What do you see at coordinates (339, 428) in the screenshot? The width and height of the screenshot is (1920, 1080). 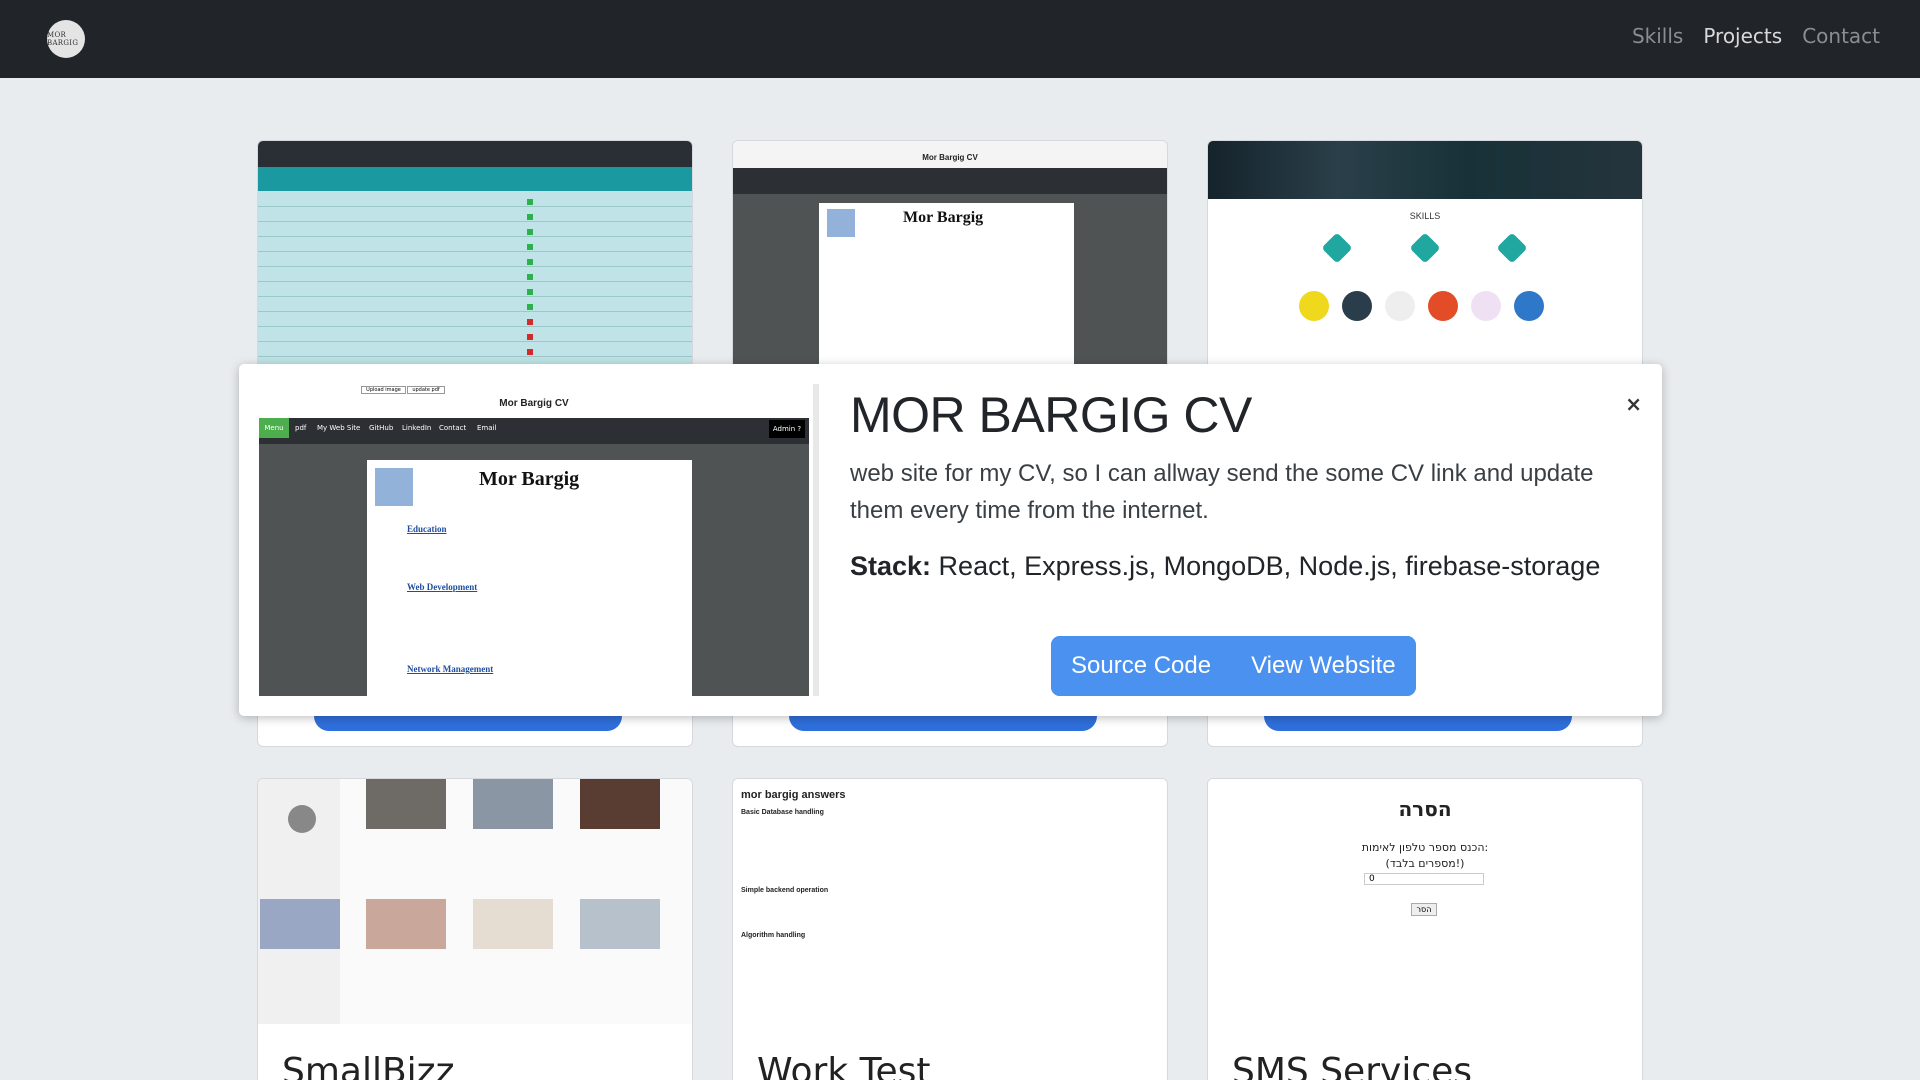 I see `preview-menu-item: My Web Site` at bounding box center [339, 428].